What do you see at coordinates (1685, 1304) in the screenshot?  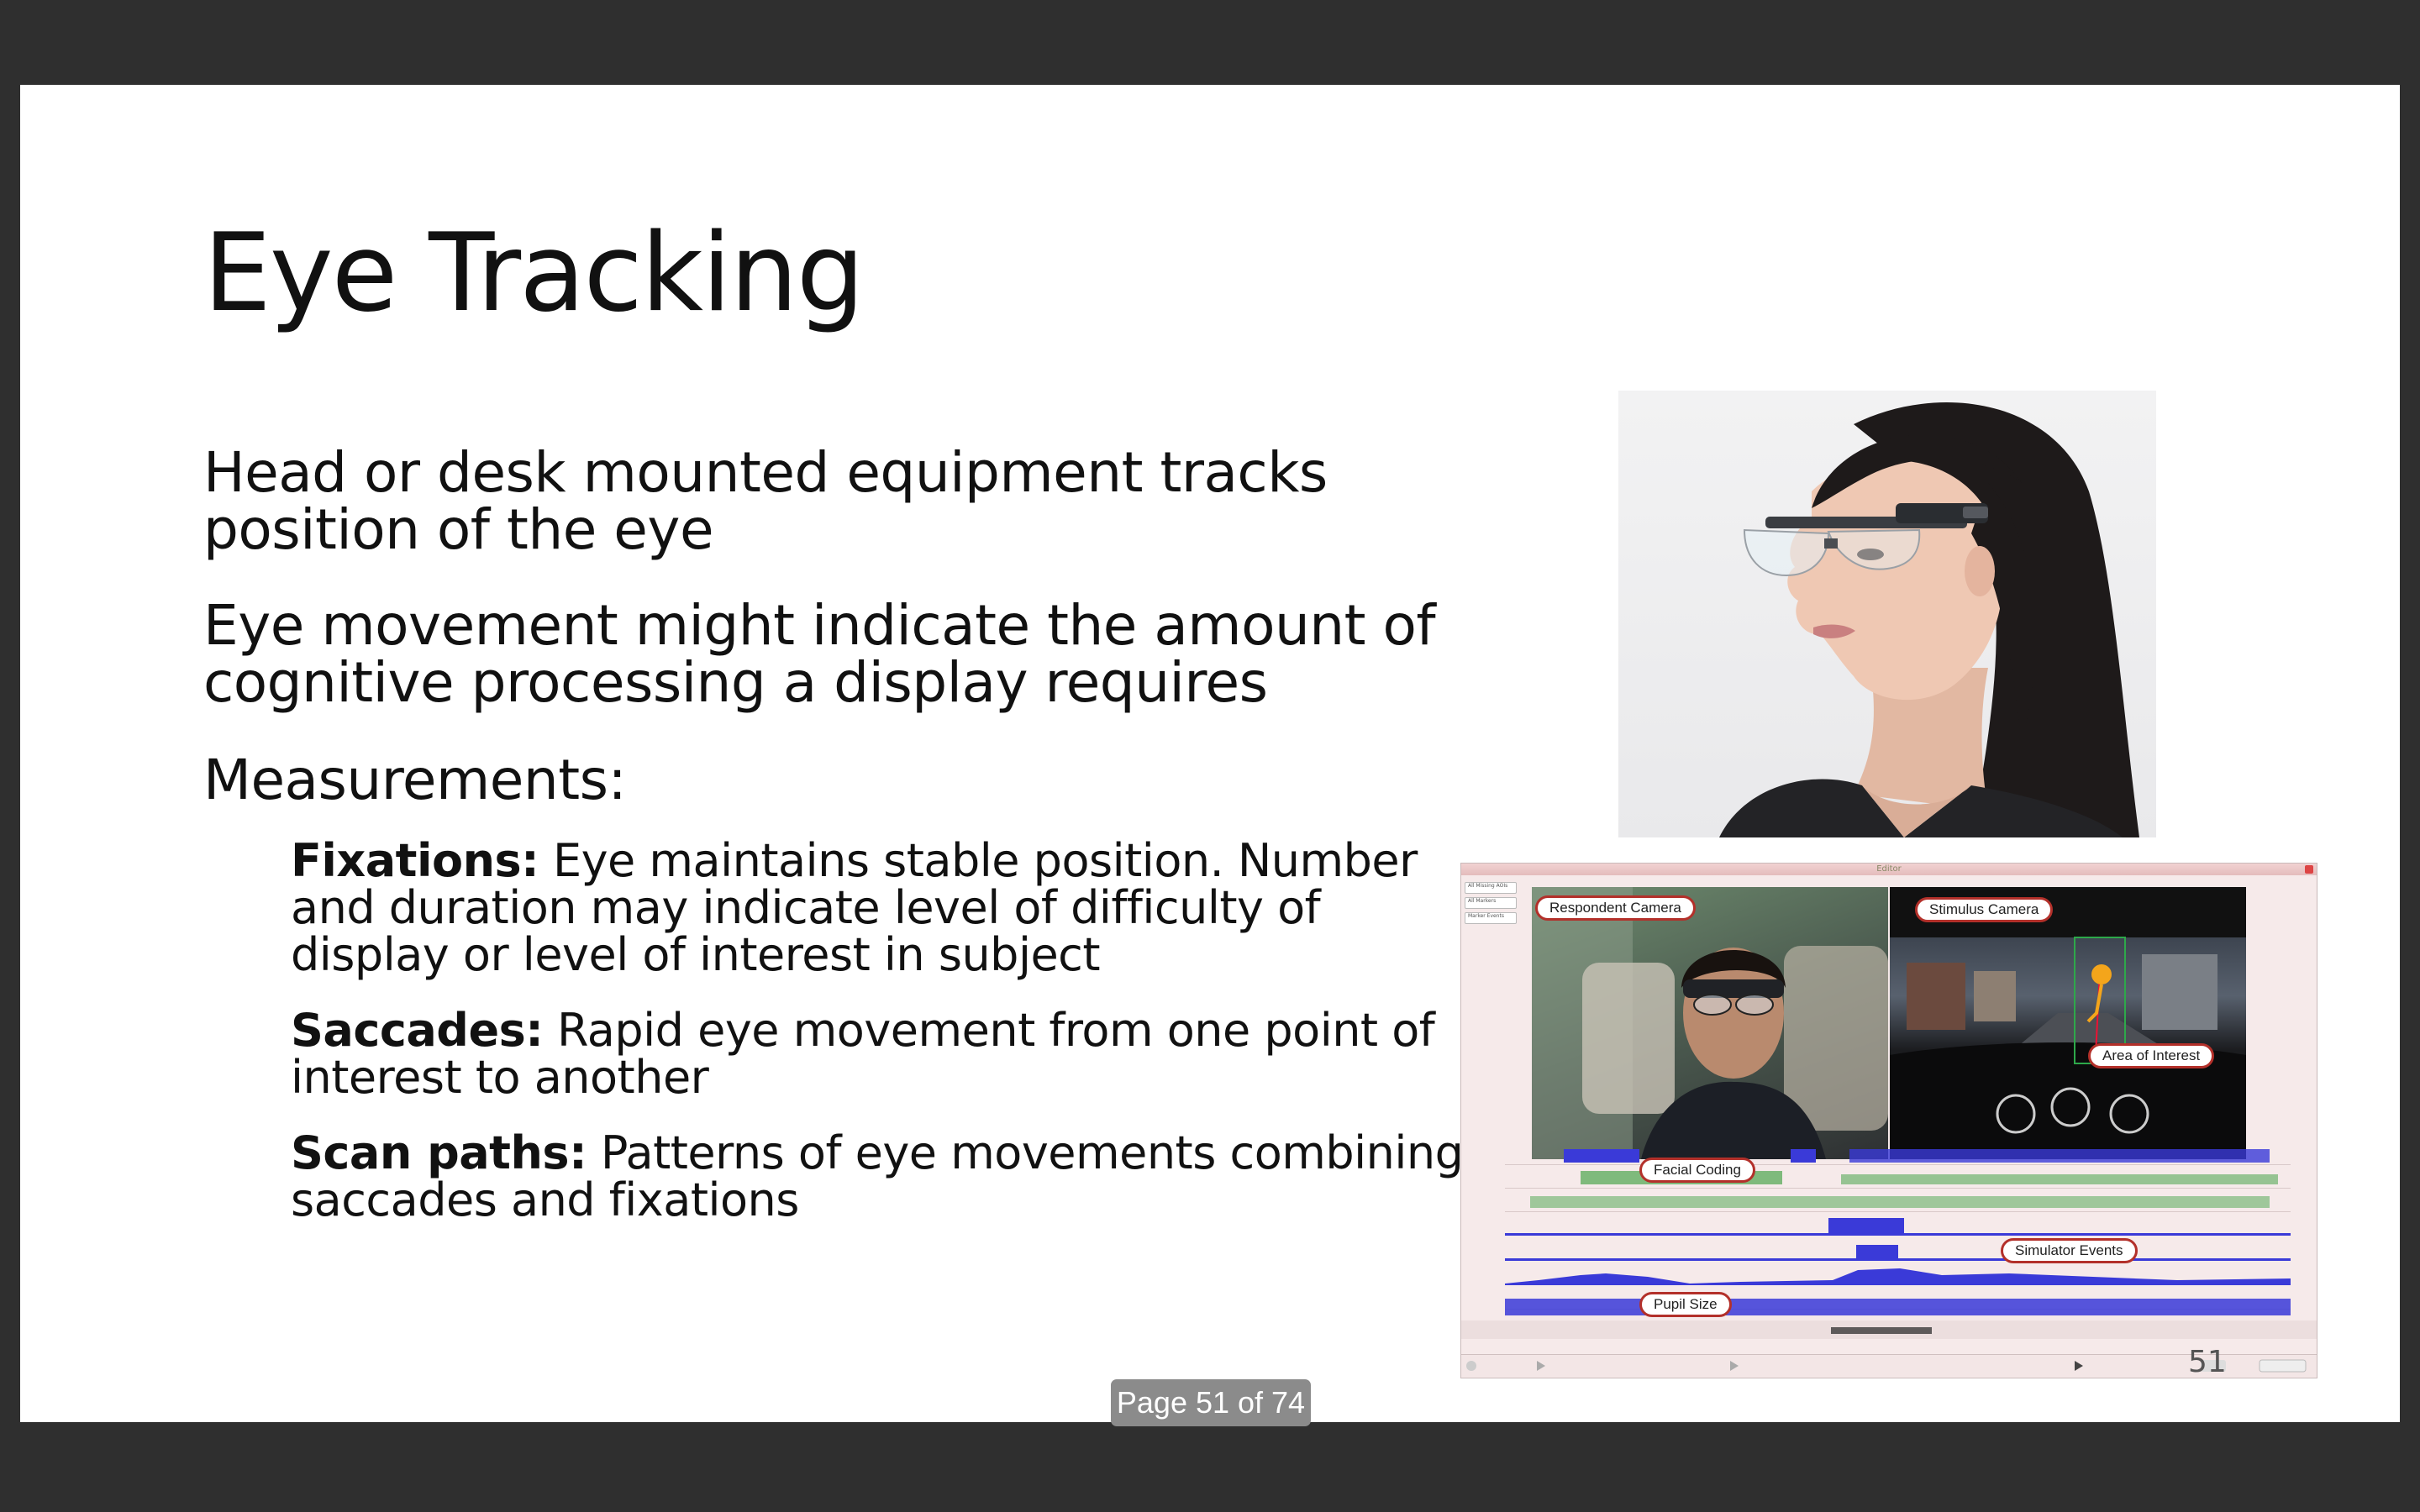 I see `pupil-size-label: Pupil Size` at bounding box center [1685, 1304].